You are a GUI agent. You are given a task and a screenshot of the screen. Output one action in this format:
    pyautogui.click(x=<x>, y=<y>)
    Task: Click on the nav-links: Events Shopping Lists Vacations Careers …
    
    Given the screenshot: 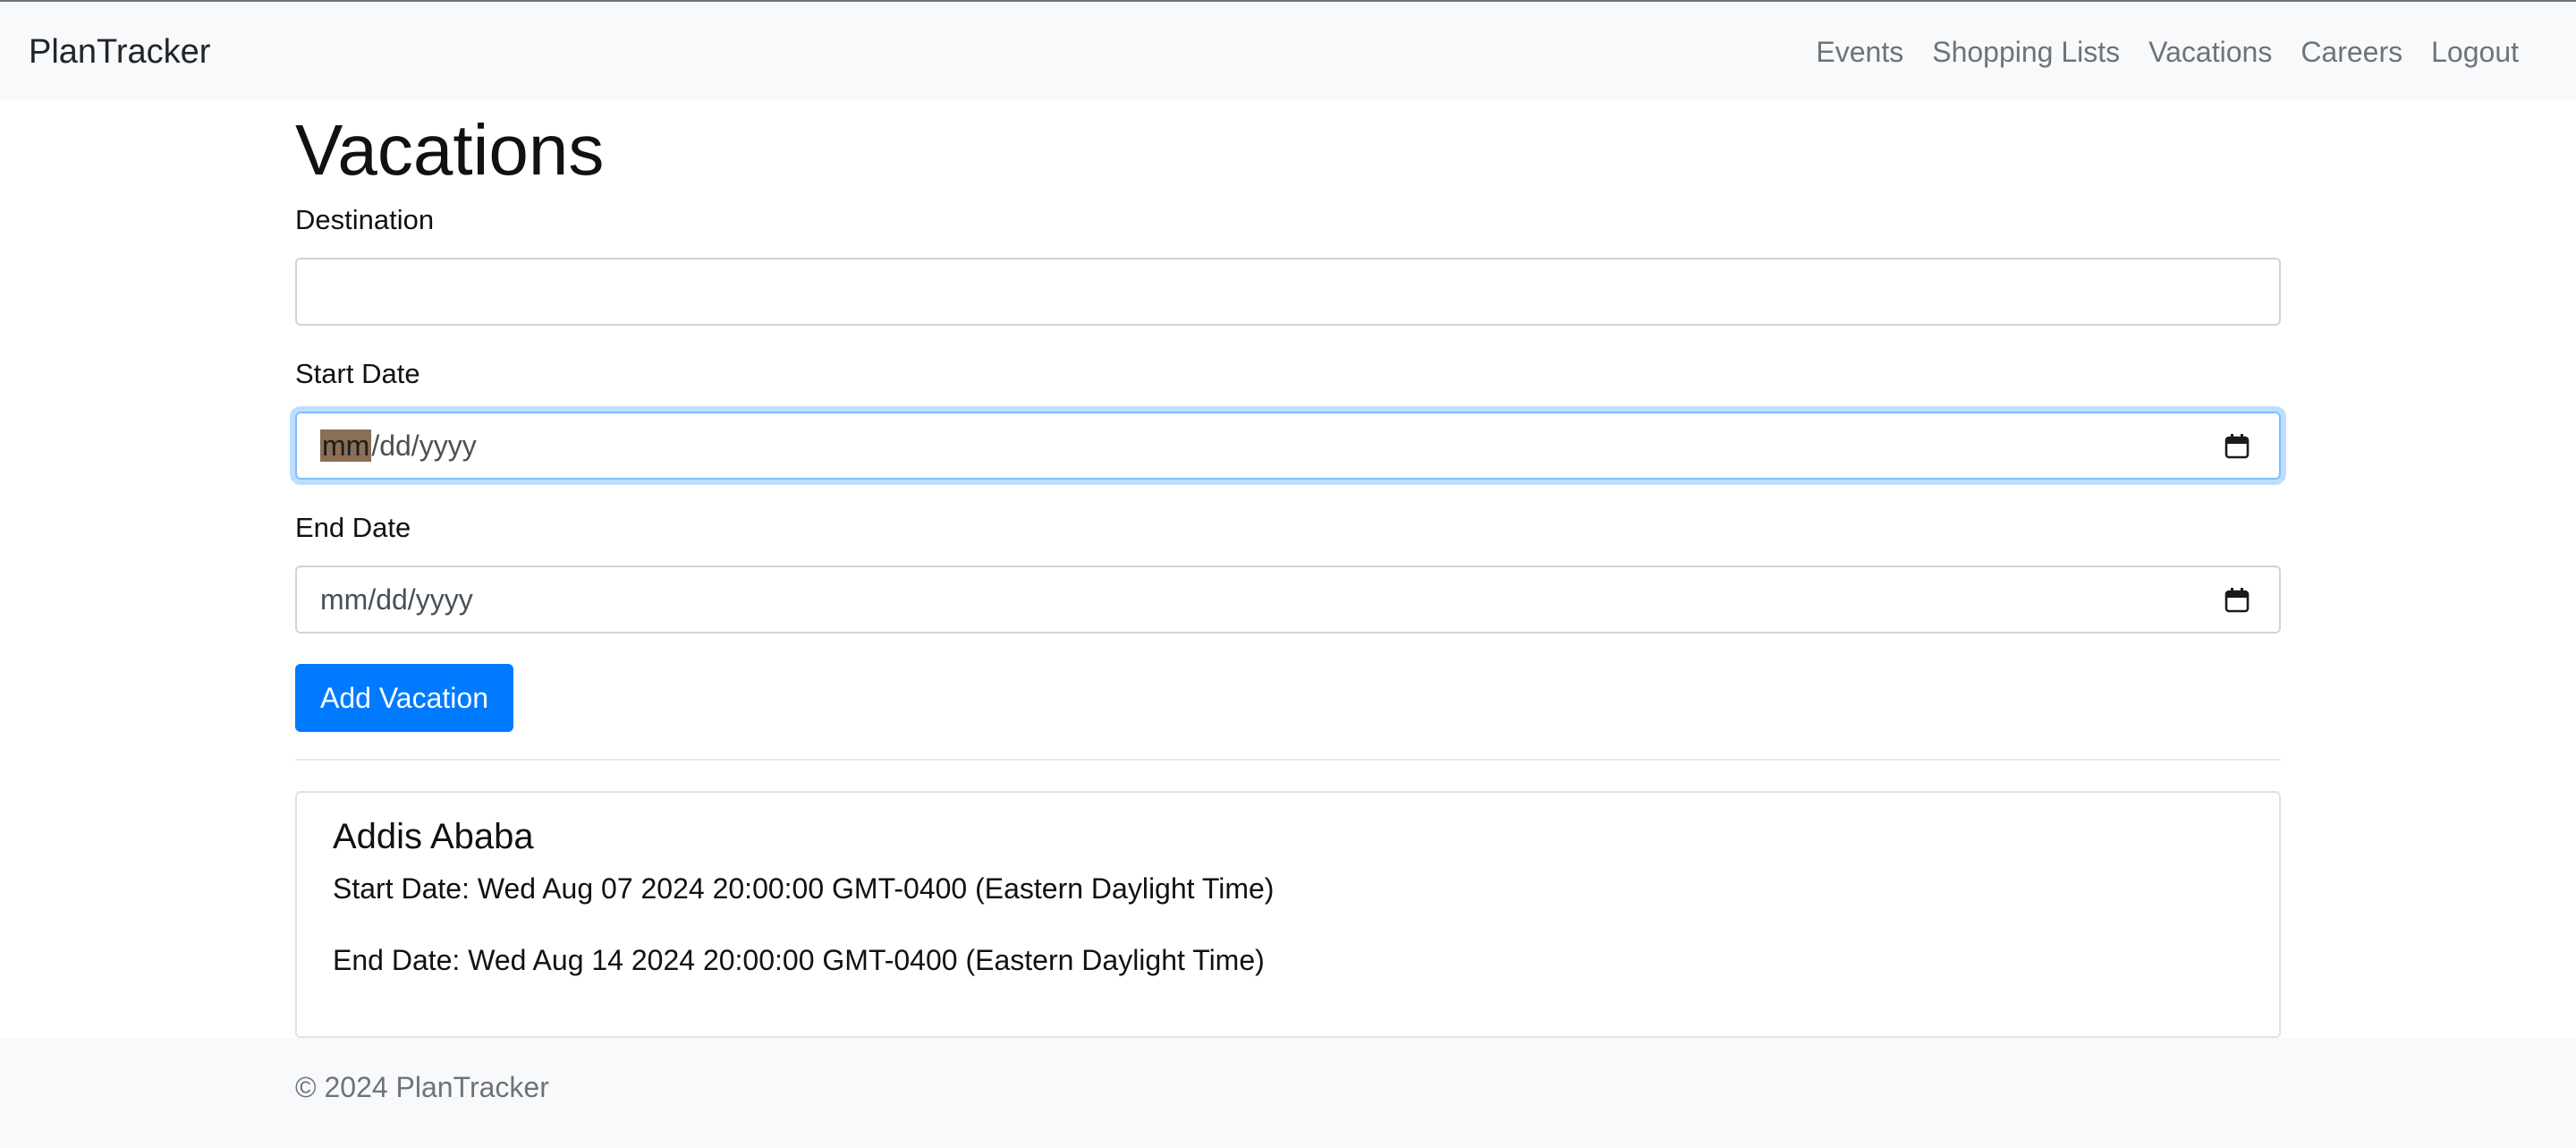 What is the action you would take?
    pyautogui.click(x=2167, y=51)
    